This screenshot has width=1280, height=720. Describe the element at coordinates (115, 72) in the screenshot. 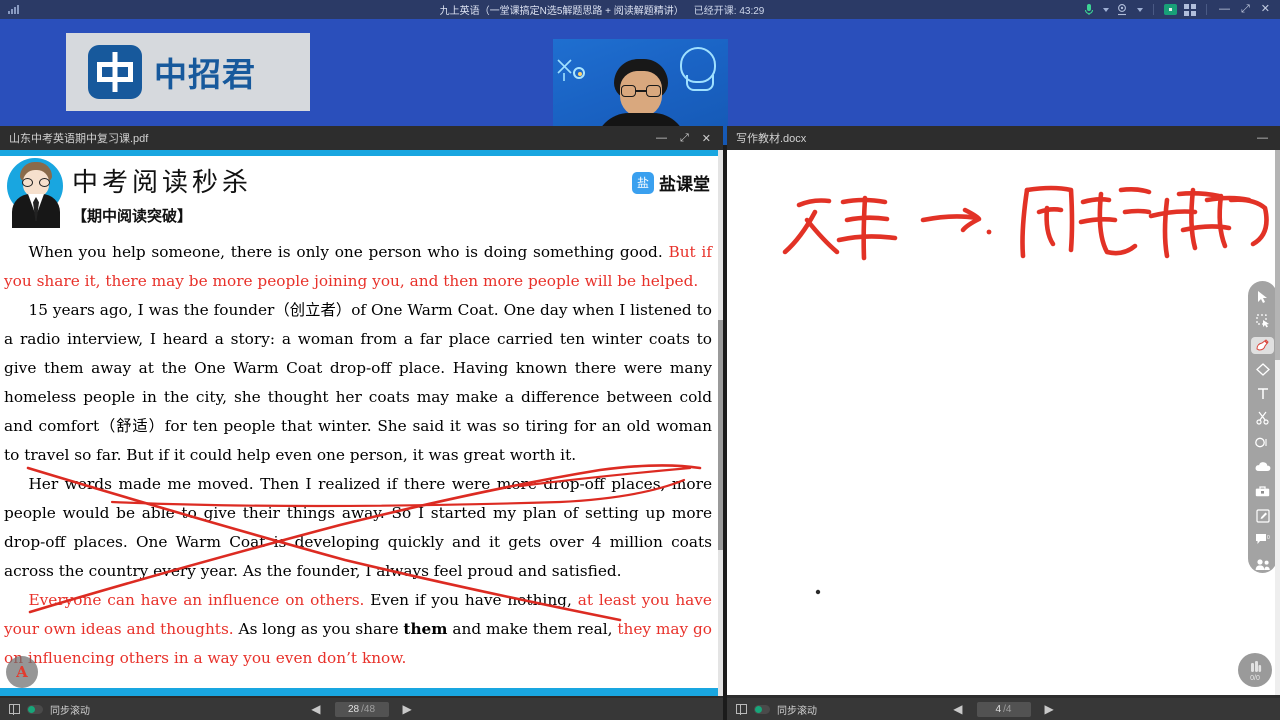

I see `zhongzhaojun-mark-icon` at that location.